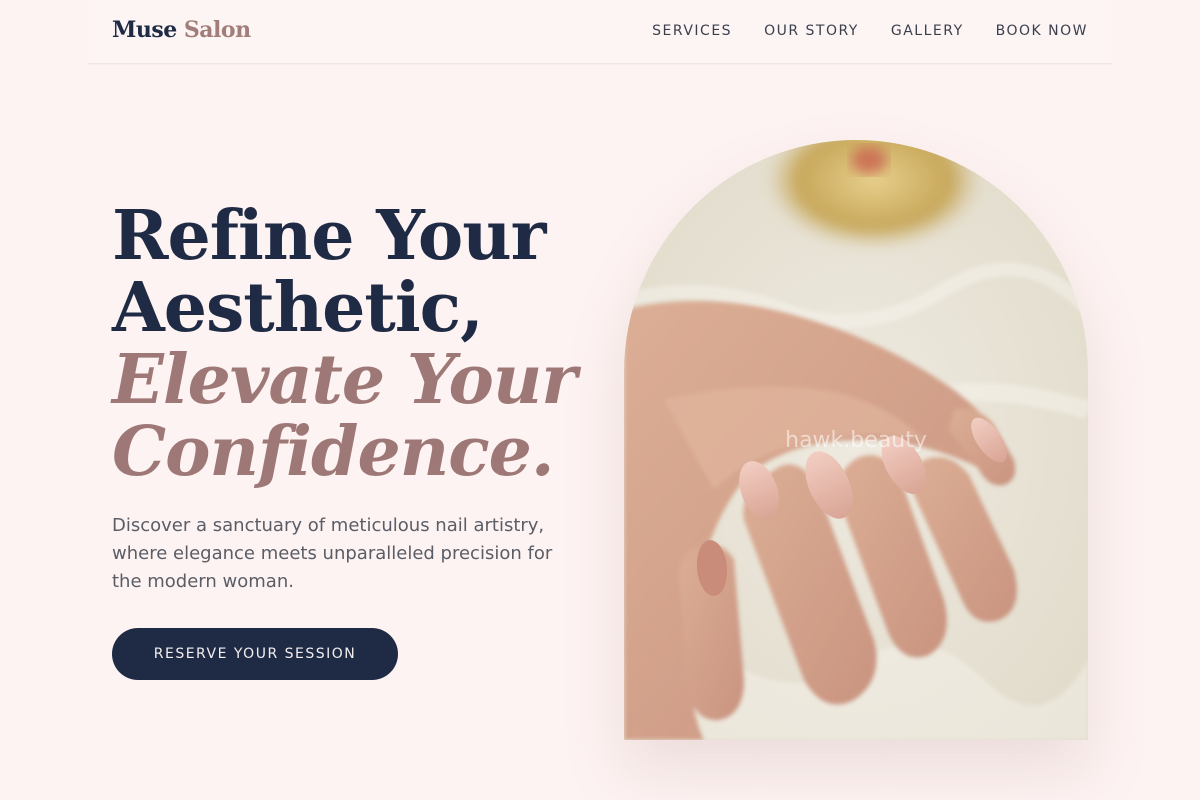 The width and height of the screenshot is (1200, 800). What do you see at coordinates (811, 31) in the screenshot?
I see `nav-link-our-story: OUR STORY` at bounding box center [811, 31].